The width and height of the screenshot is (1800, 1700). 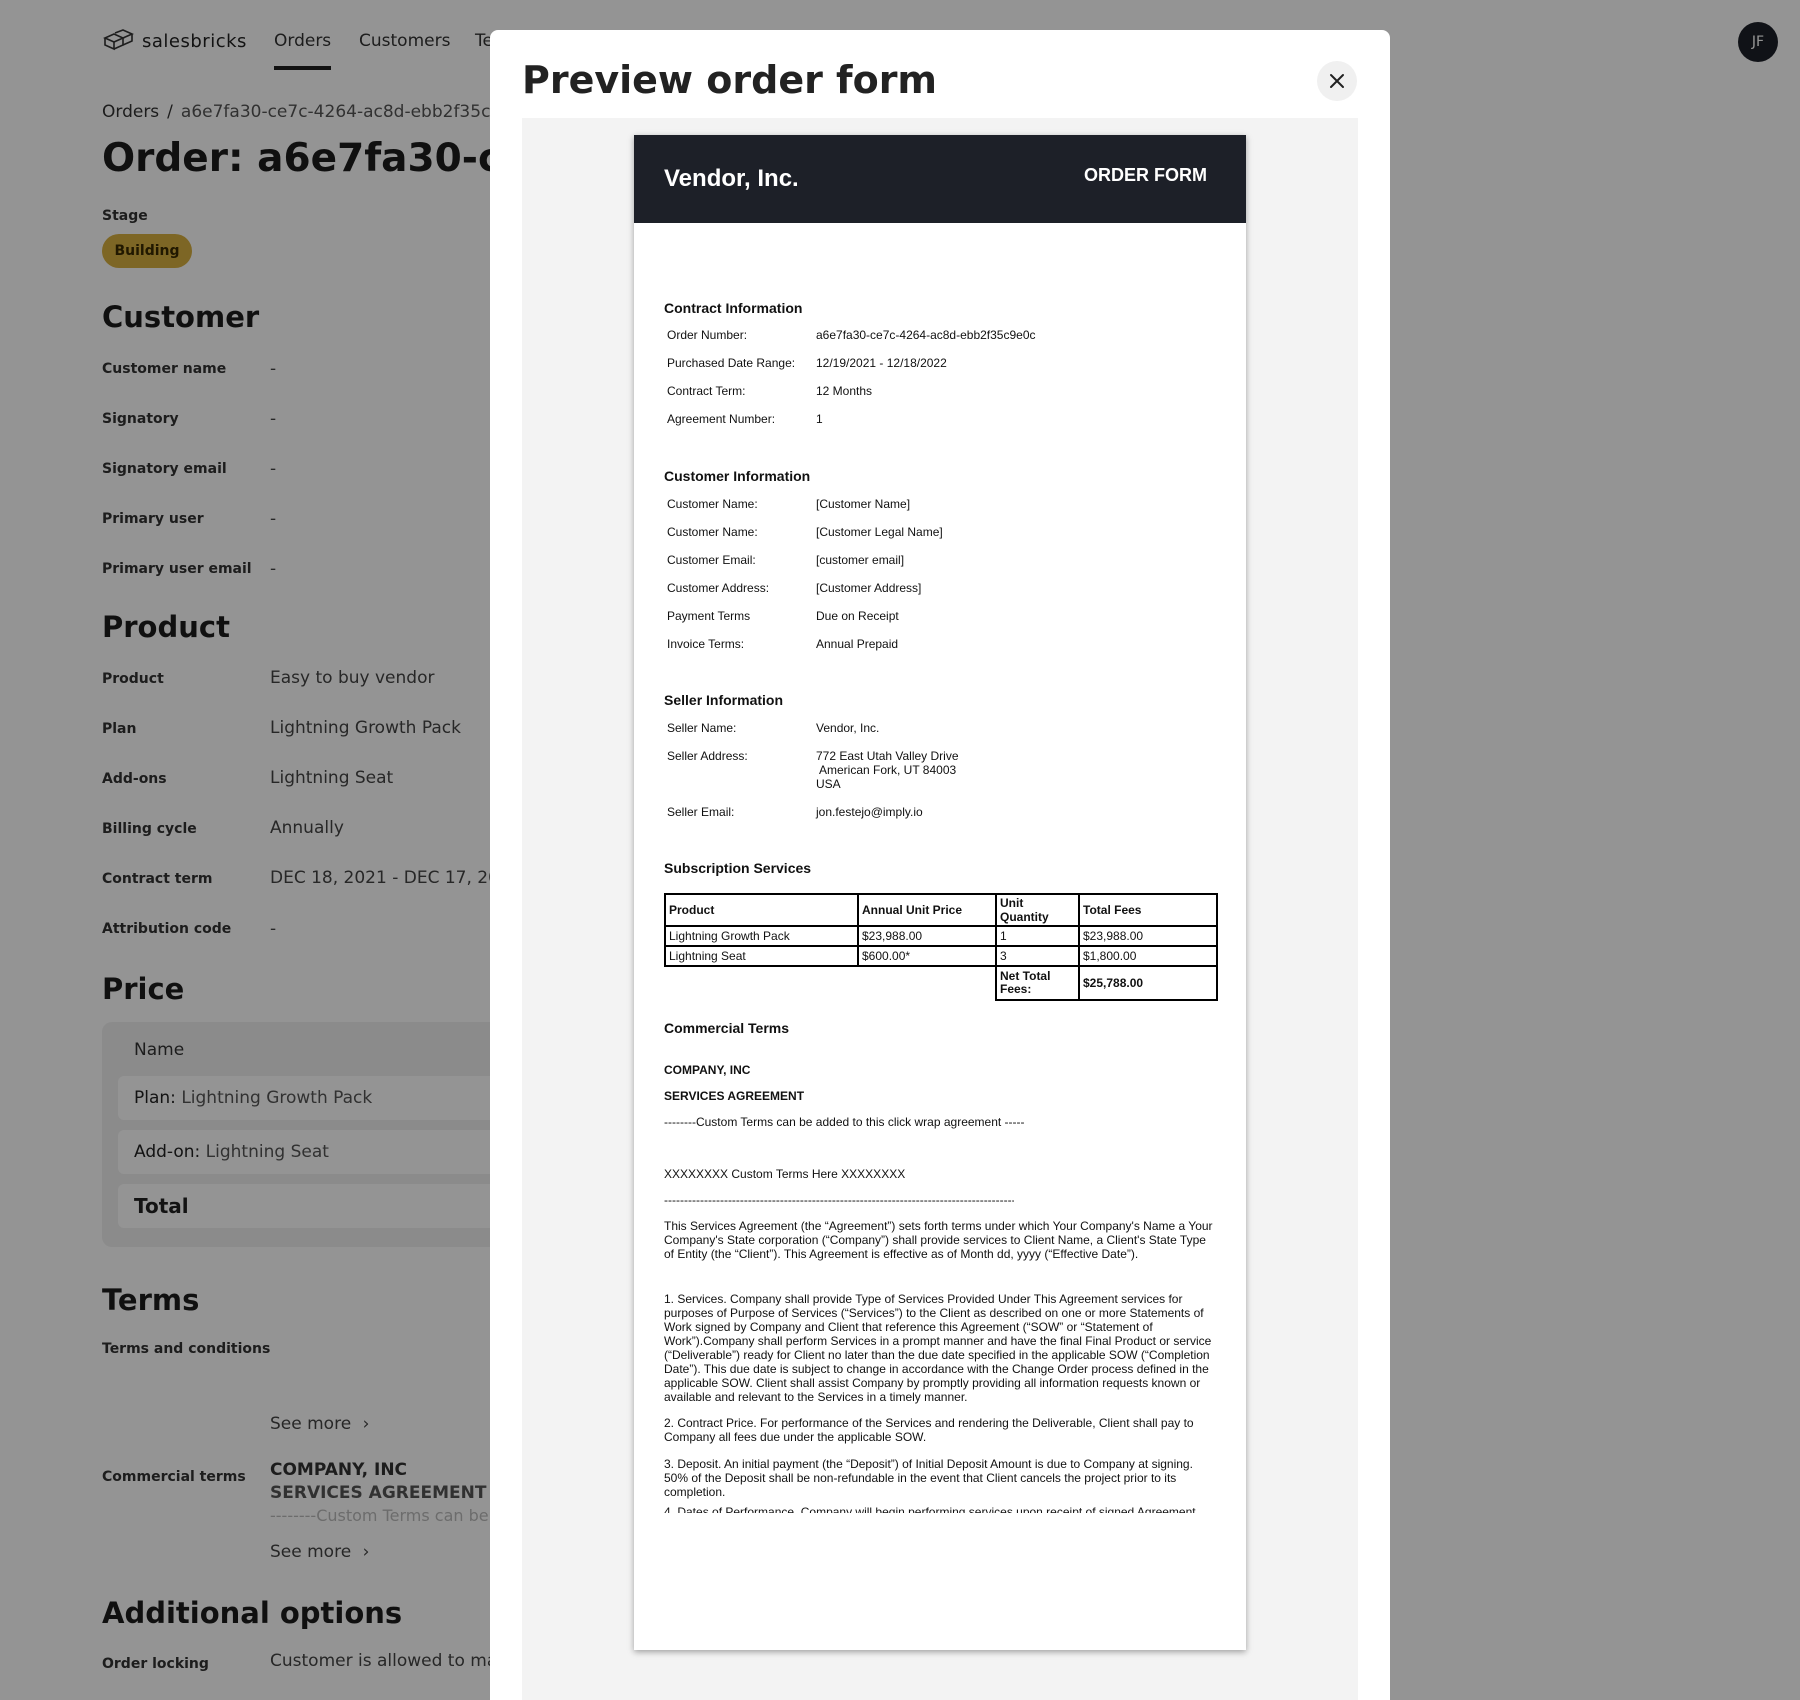 I want to click on seller-info-heading: Seller Information, so click(x=724, y=700).